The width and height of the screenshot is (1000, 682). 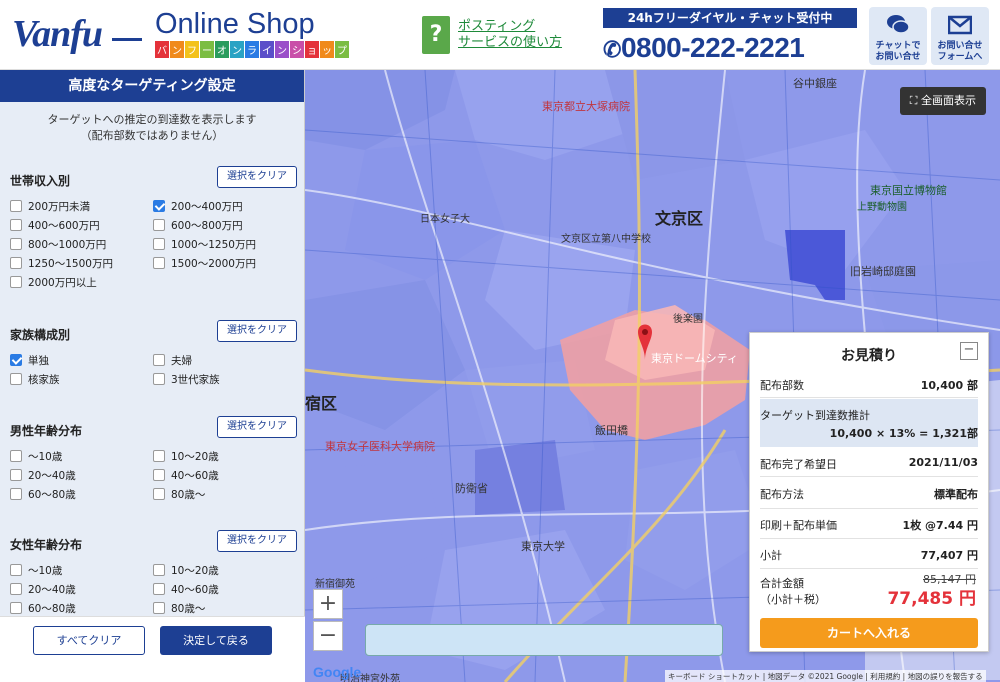 What do you see at coordinates (544, 640) in the screenshot?
I see `map-search-input` at bounding box center [544, 640].